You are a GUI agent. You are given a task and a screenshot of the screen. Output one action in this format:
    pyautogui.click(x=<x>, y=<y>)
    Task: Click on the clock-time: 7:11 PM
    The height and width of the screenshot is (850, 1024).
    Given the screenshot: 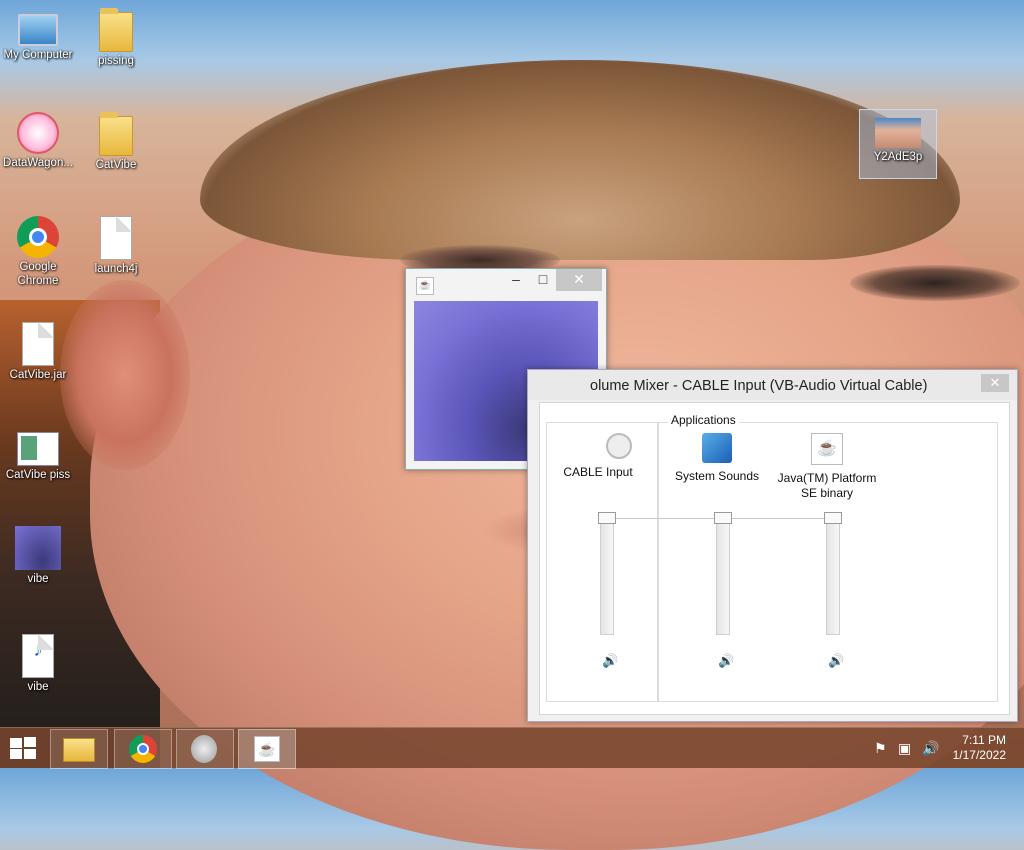 What is the action you would take?
    pyautogui.click(x=984, y=740)
    